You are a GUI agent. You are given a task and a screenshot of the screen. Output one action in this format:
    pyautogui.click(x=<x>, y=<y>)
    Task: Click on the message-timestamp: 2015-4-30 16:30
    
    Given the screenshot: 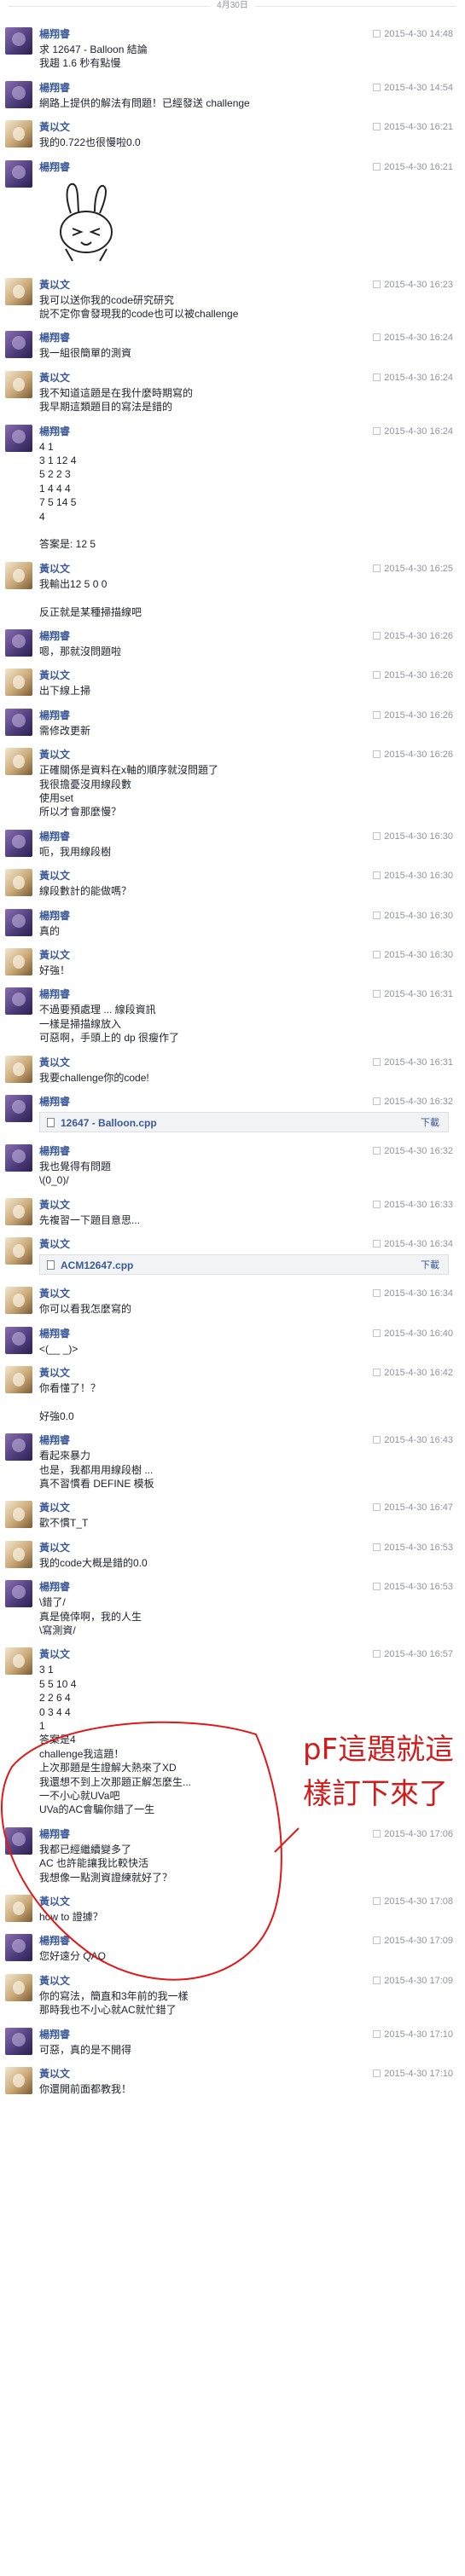 What is the action you would take?
    pyautogui.click(x=413, y=876)
    